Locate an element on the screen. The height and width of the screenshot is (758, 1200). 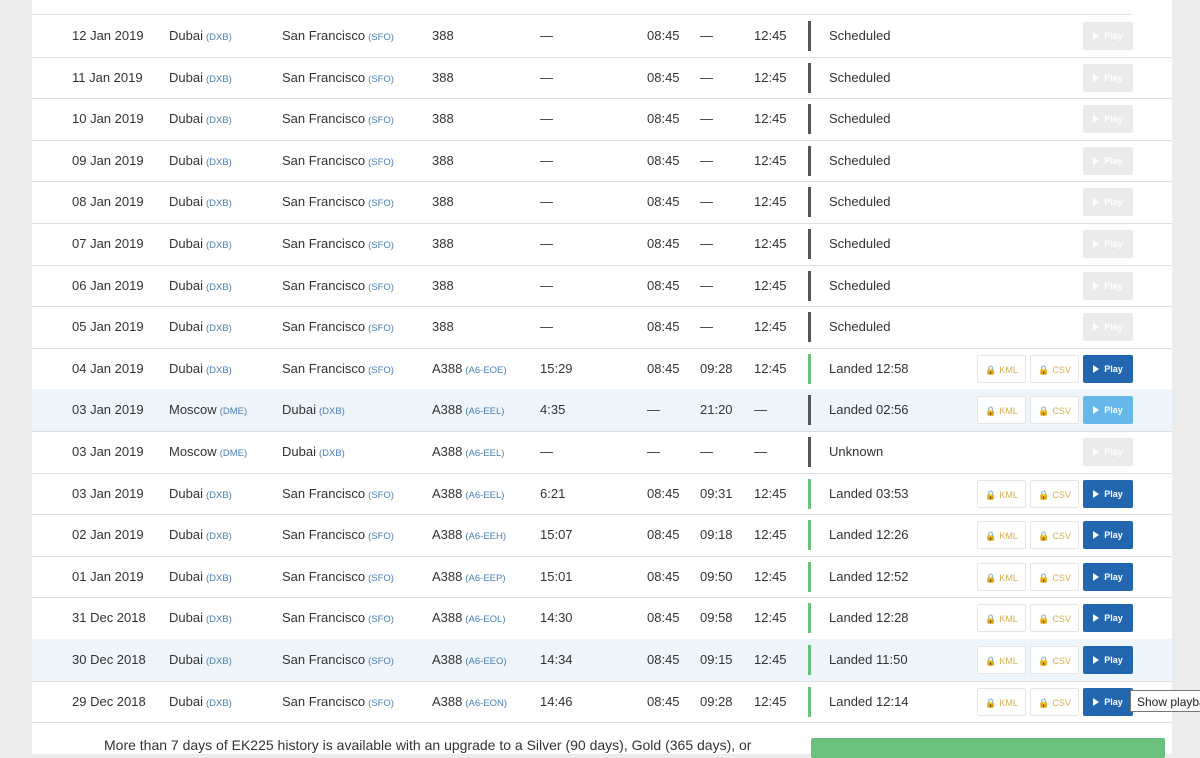
actual-departure: — is located at coordinates (706, 160).